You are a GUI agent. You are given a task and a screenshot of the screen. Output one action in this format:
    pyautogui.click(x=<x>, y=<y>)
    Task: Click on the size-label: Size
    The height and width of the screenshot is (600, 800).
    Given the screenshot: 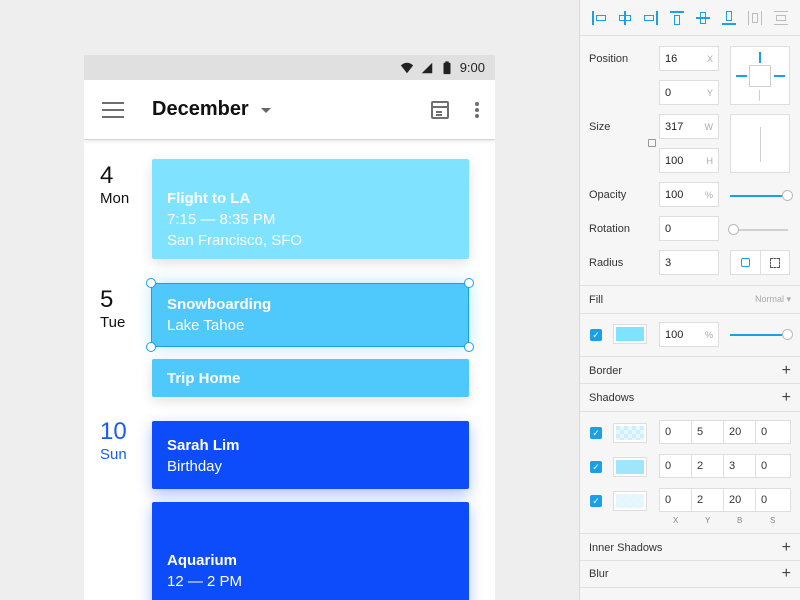 What is the action you would take?
    pyautogui.click(x=600, y=126)
    